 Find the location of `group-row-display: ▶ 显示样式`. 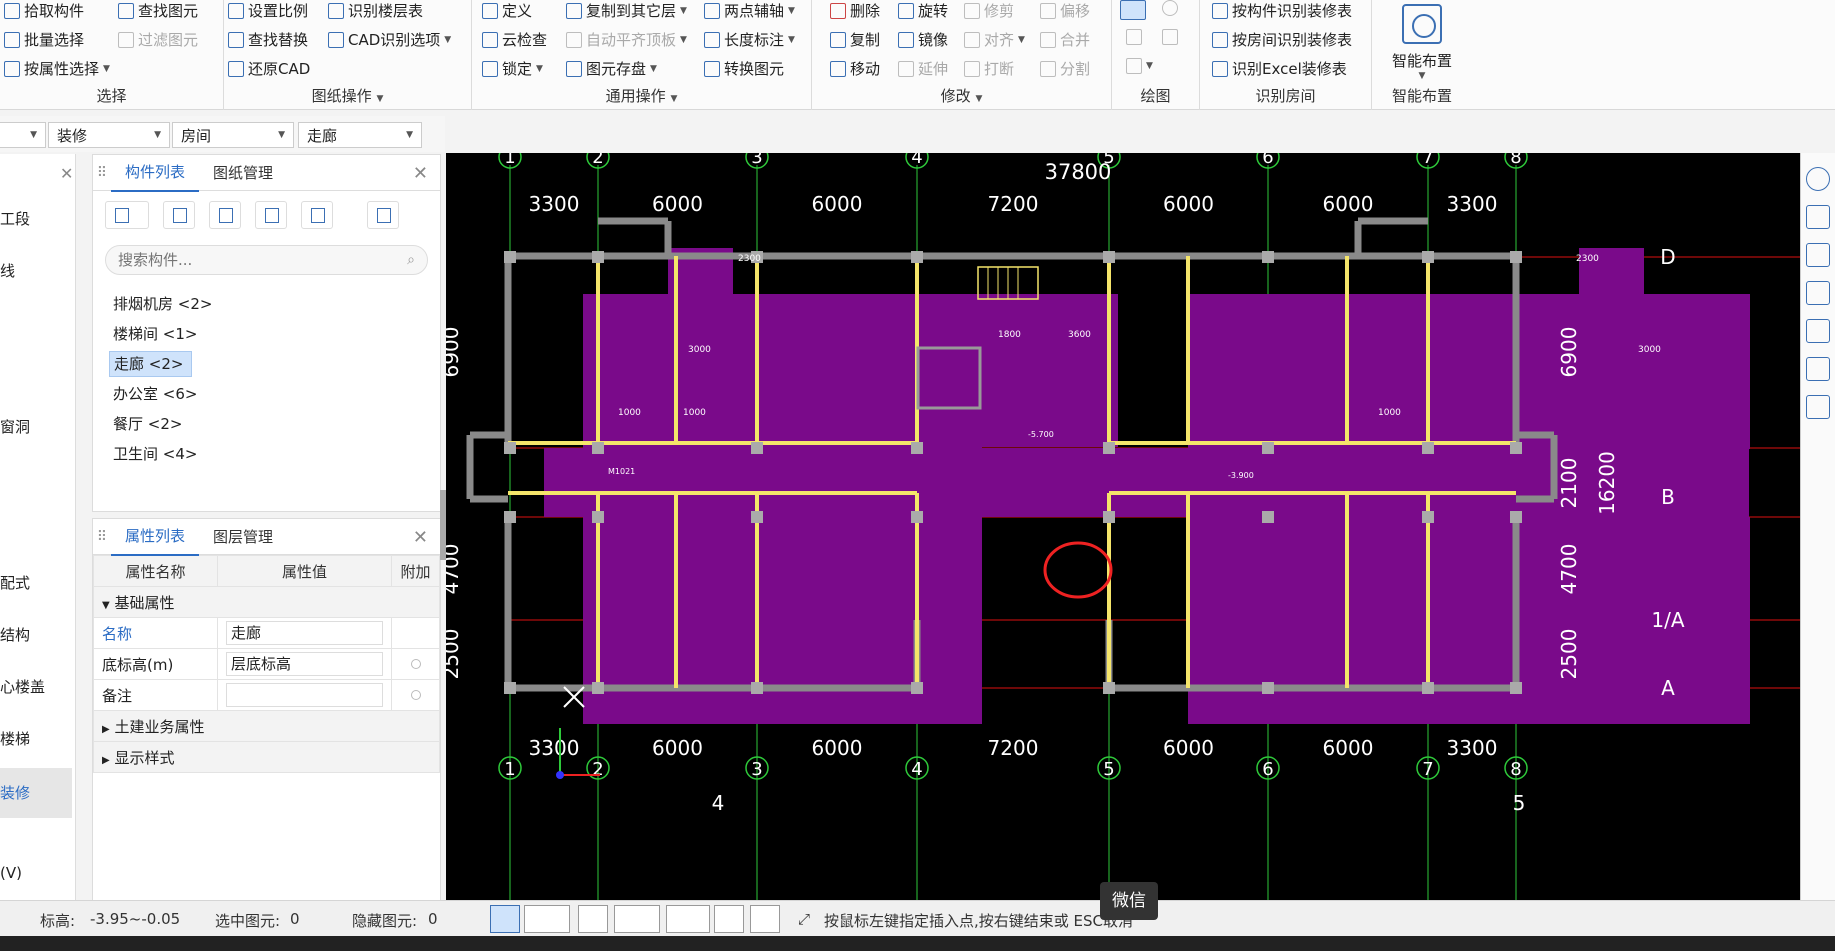

group-row-display: ▶ 显示样式 is located at coordinates (266, 757).